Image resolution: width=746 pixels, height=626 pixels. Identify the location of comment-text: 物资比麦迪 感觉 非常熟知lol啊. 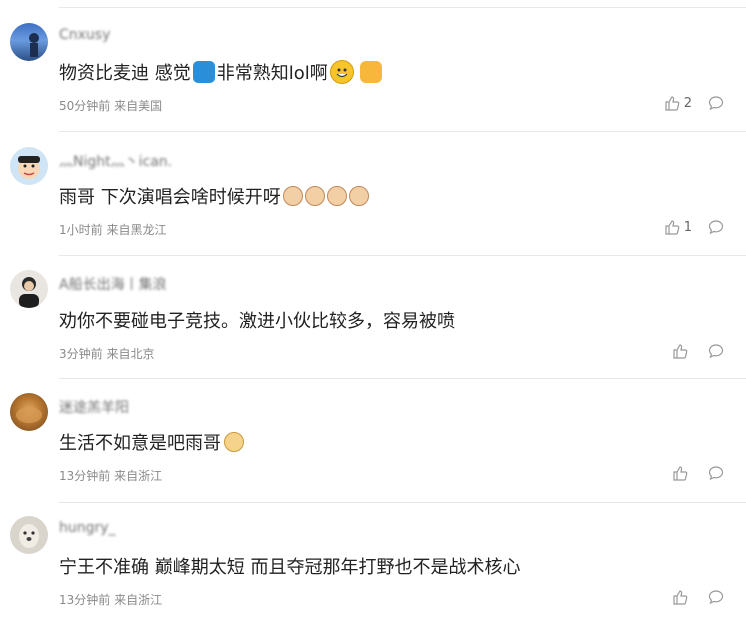
(220, 72).